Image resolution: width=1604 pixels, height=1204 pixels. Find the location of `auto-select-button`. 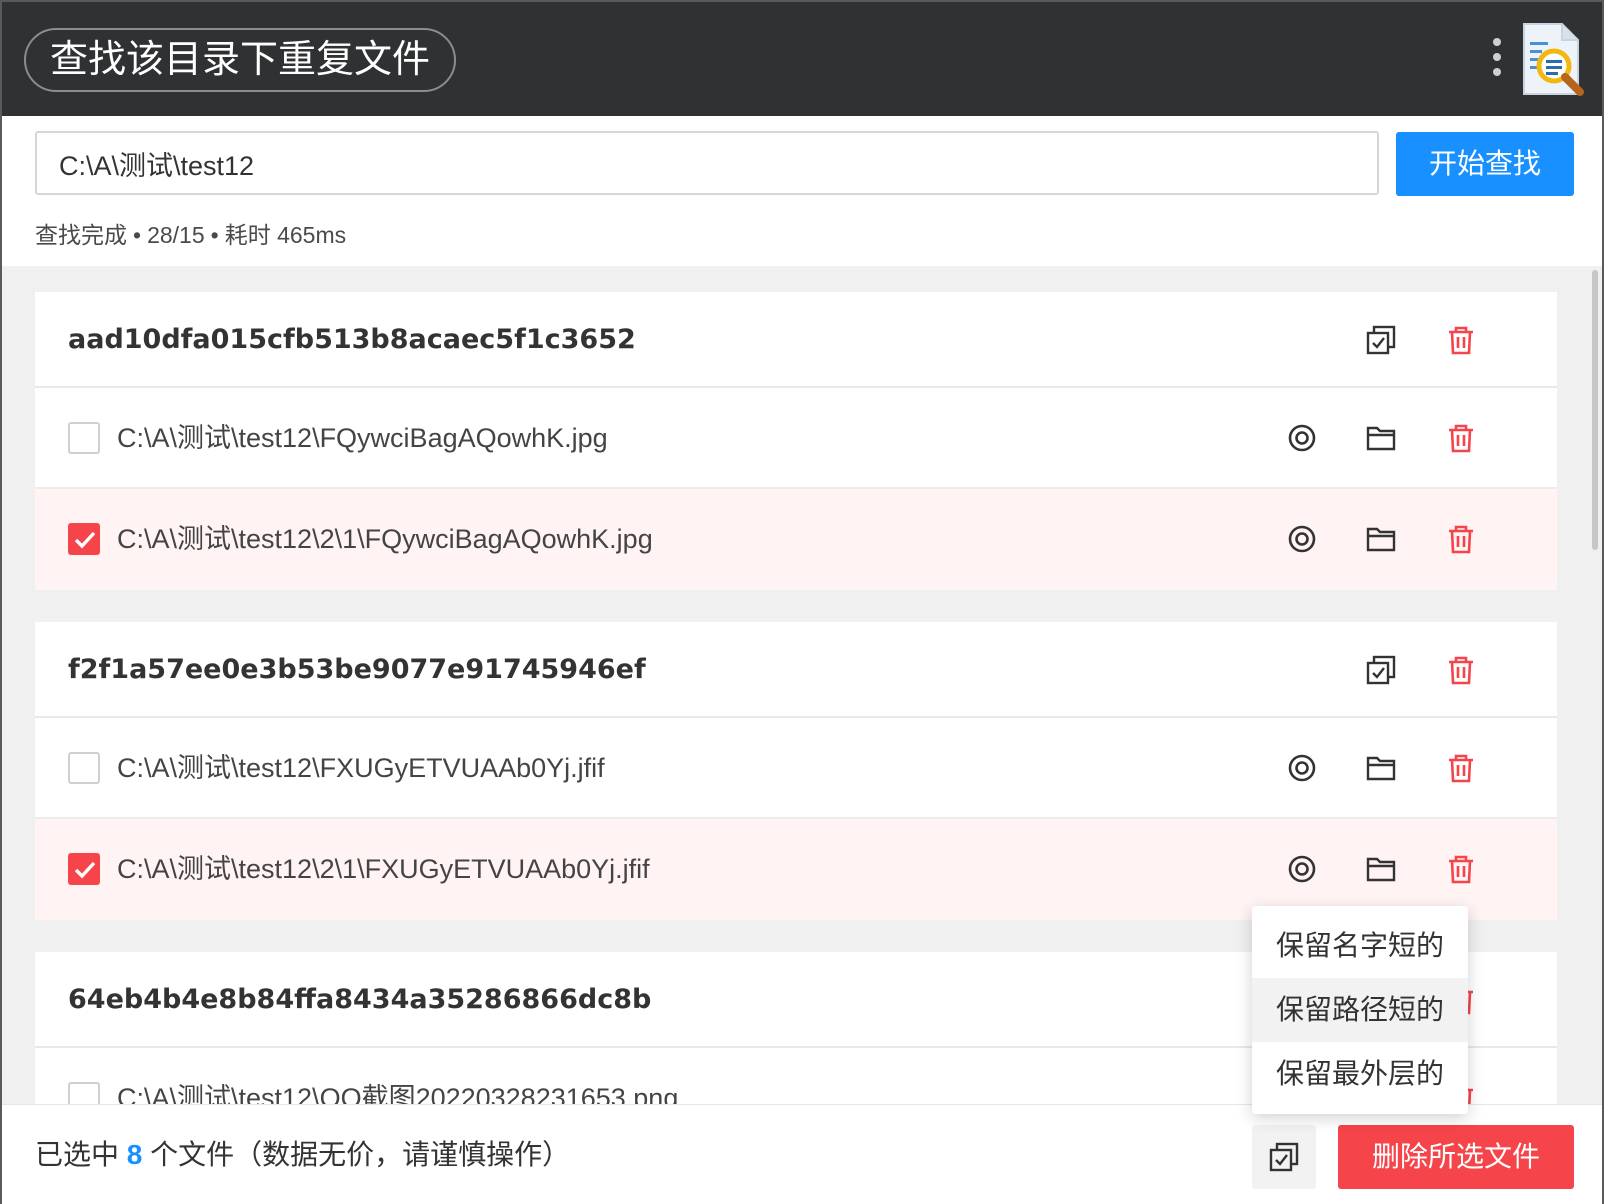

auto-select-button is located at coordinates (1284, 1157).